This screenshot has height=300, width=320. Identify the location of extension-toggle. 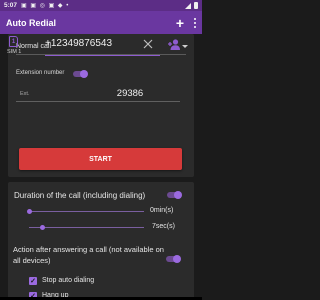
(80, 74).